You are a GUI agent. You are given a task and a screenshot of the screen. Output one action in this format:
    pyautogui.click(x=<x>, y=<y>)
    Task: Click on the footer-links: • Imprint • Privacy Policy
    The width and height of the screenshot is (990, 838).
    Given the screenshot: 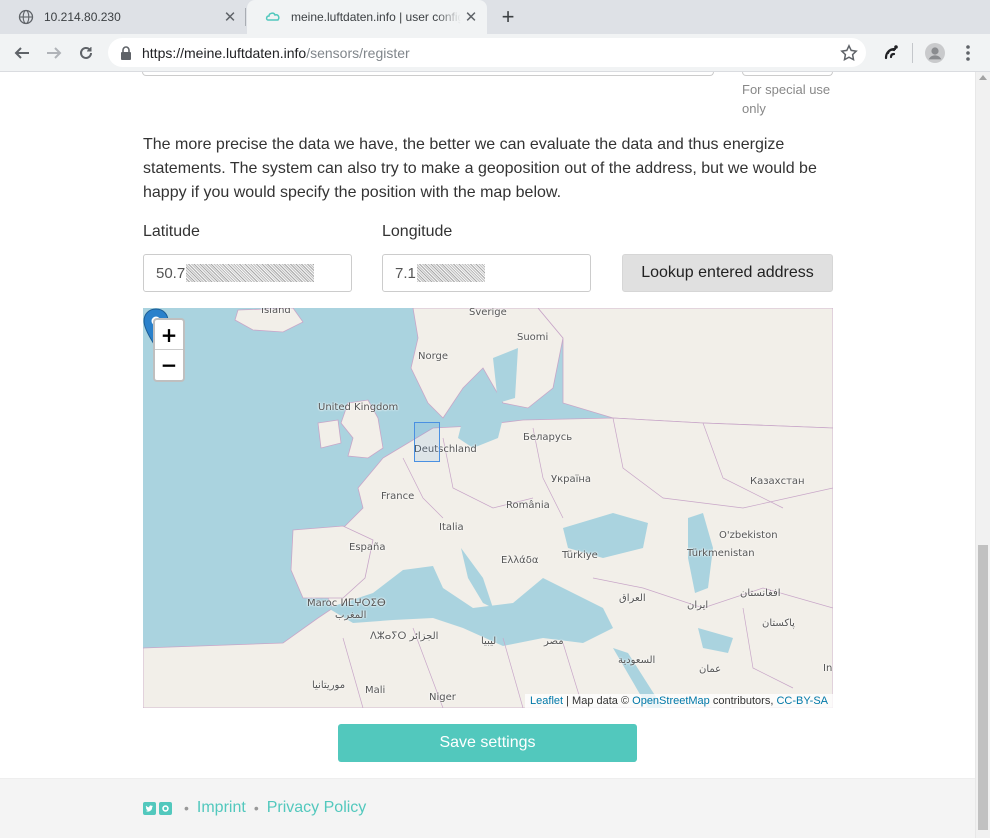 What is the action you would take?
    pyautogui.click(x=275, y=808)
    